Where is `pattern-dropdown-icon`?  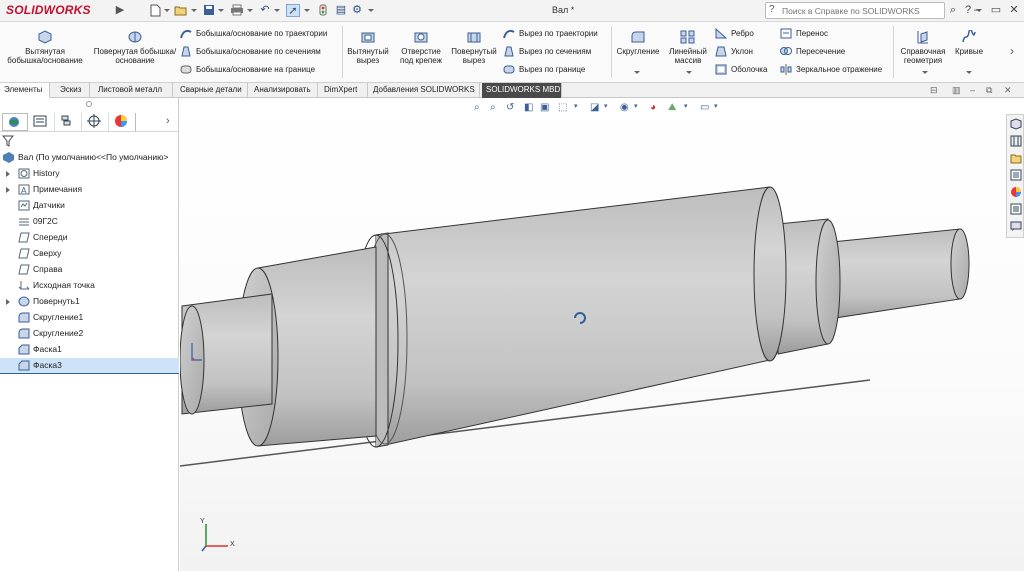 pattern-dropdown-icon is located at coordinates (689, 72).